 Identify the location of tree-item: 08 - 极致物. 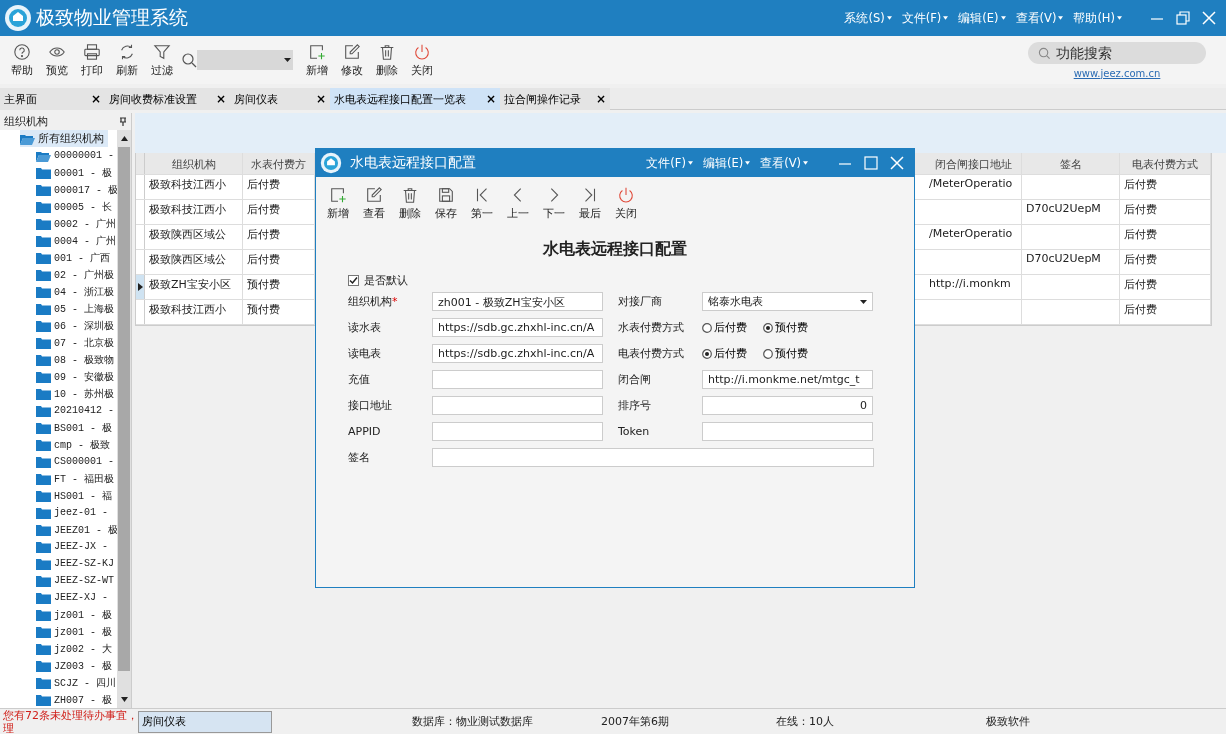
(76, 359).